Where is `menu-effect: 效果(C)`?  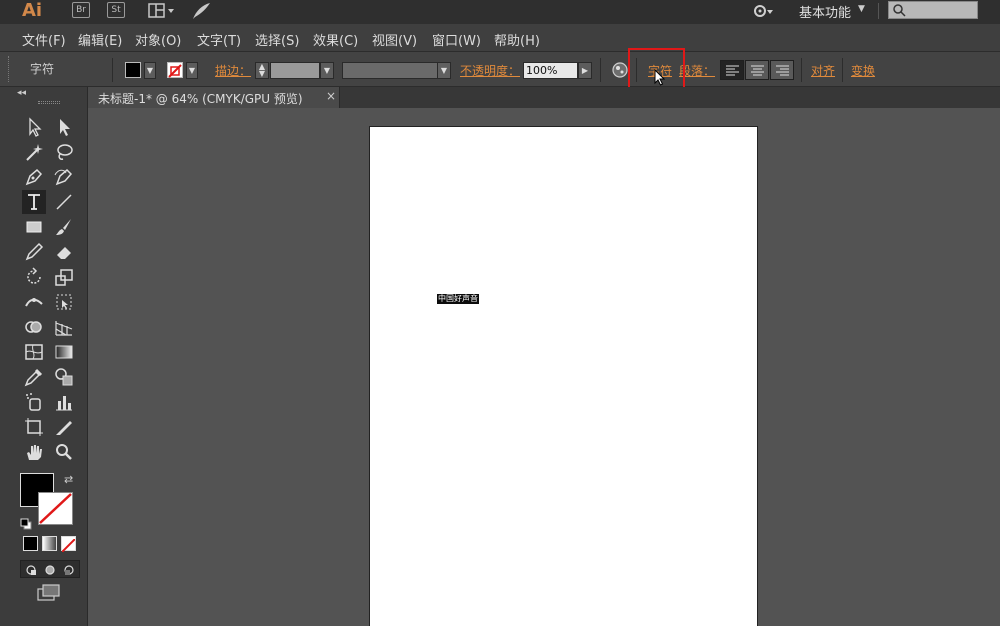
menu-effect: 效果(C) is located at coordinates (335, 39).